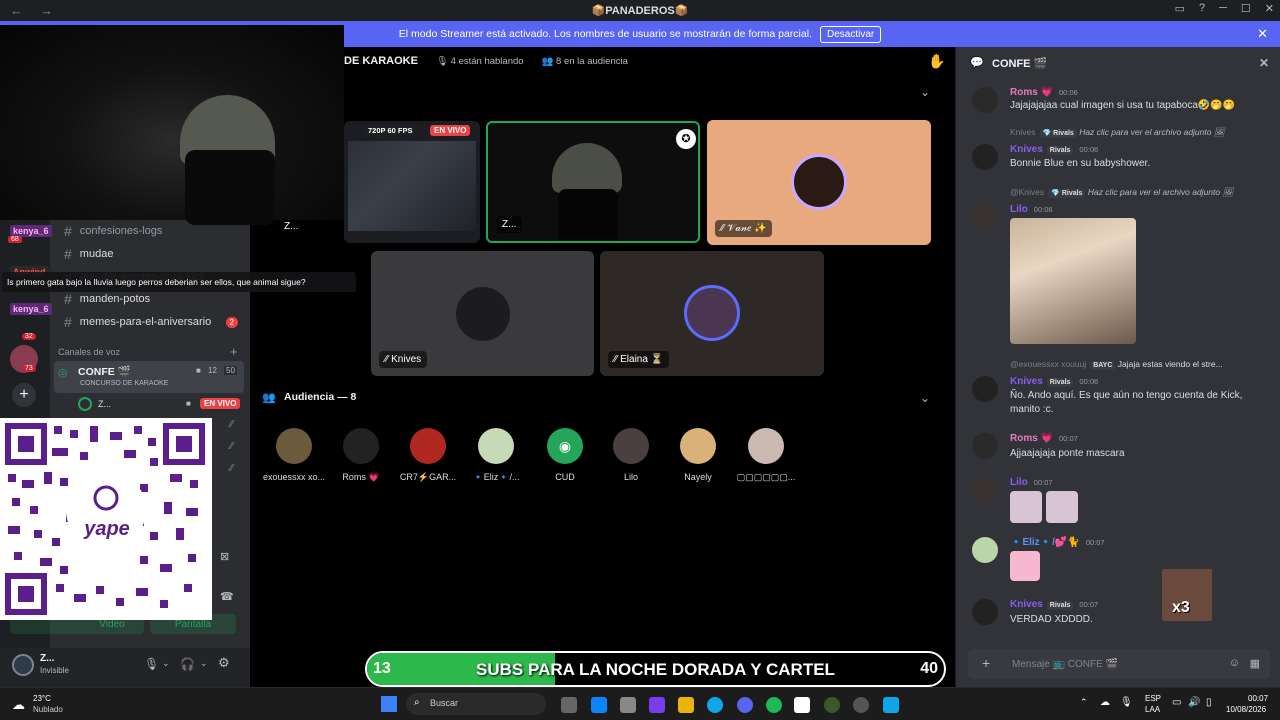 The width and height of the screenshot is (1280, 720). Describe the element at coordinates (745, 705) in the screenshot. I see `discord-icon` at that location.